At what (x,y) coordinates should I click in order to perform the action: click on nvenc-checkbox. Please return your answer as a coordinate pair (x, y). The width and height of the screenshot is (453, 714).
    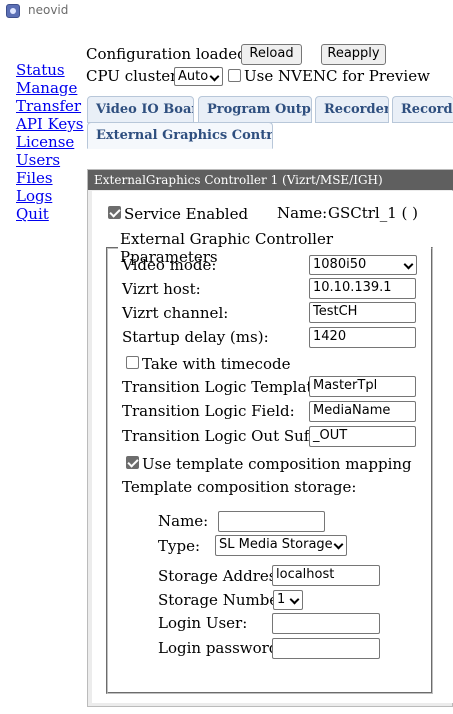
    Looking at the image, I should click on (234, 75).